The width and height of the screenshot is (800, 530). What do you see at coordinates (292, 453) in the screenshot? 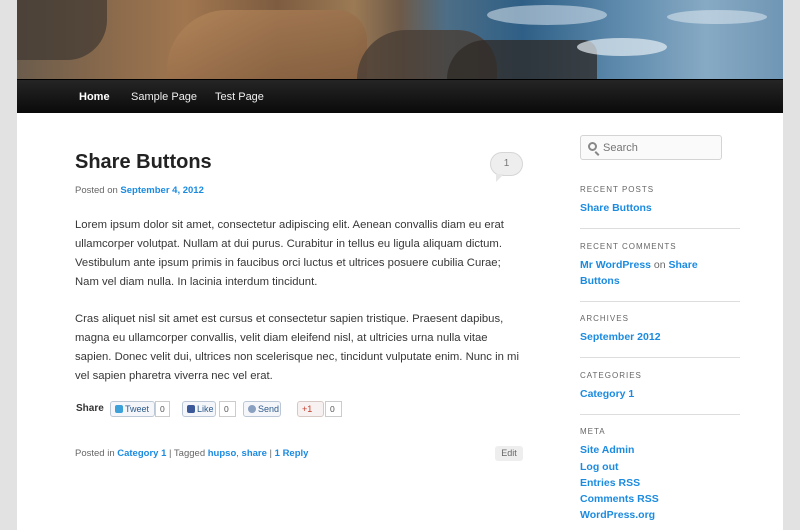
I see `reply-link: 1 Reply` at bounding box center [292, 453].